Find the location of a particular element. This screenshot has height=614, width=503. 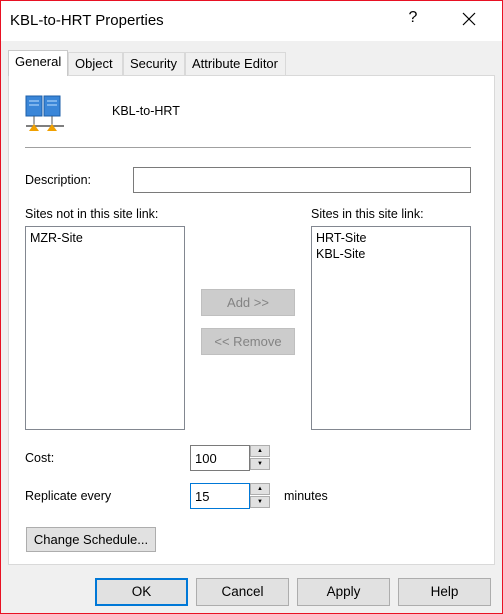

replicate-input: 15 is located at coordinates (220, 496).